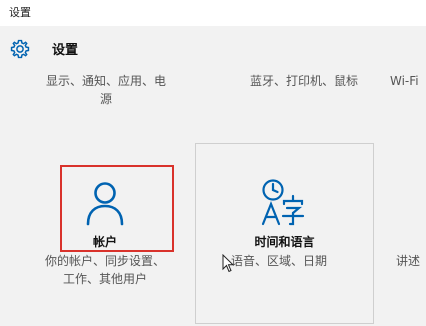 The height and width of the screenshot is (326, 426). What do you see at coordinates (279, 261) in the screenshot?
I see `time-language-desc-line1: 语音、区域、日期` at bounding box center [279, 261].